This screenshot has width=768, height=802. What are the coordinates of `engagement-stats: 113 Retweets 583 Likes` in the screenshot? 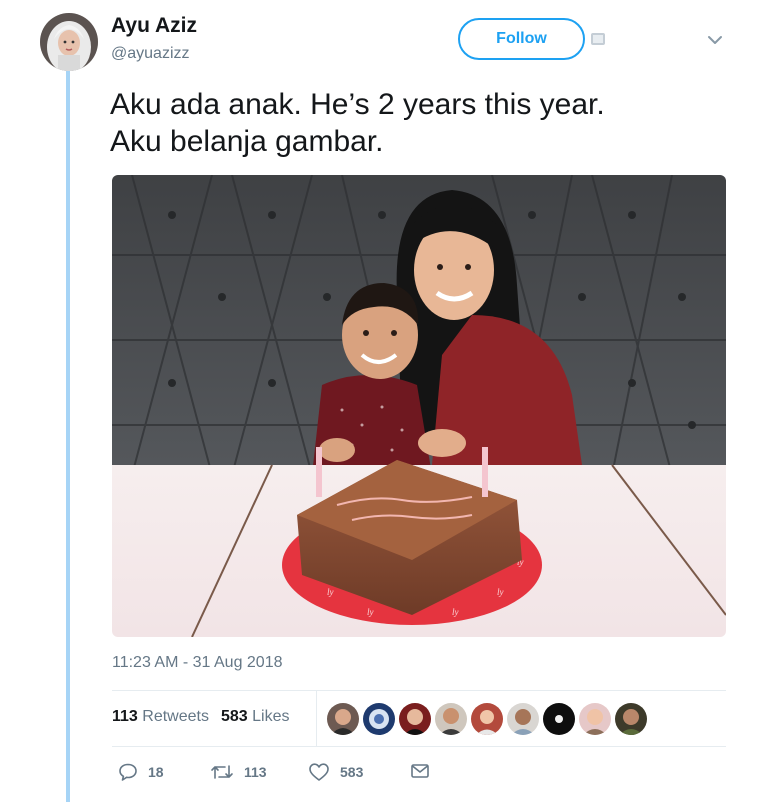 It's located at (200, 717).